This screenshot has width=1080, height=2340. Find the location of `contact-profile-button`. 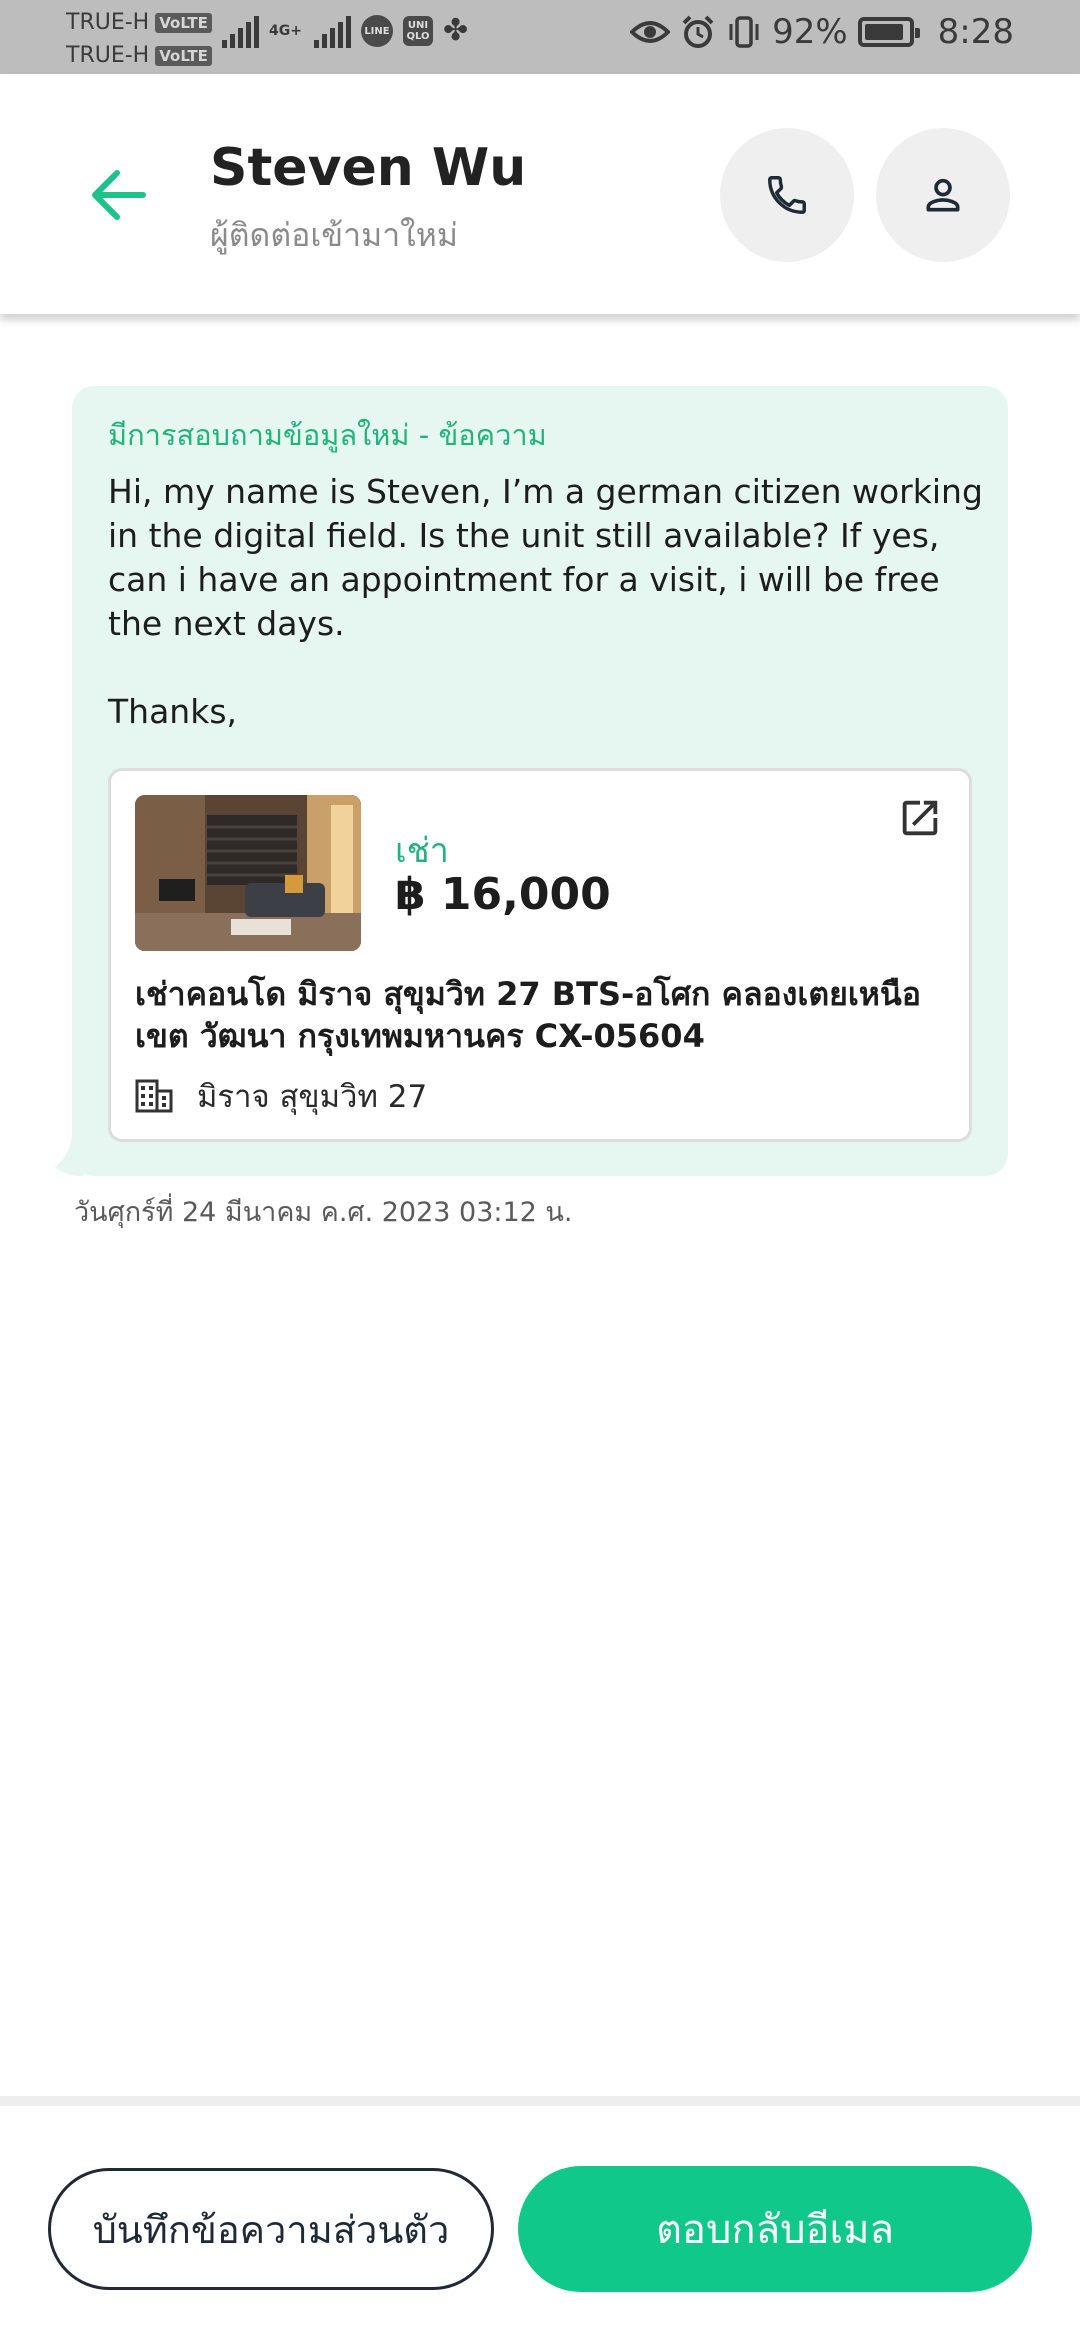

contact-profile-button is located at coordinates (943, 195).